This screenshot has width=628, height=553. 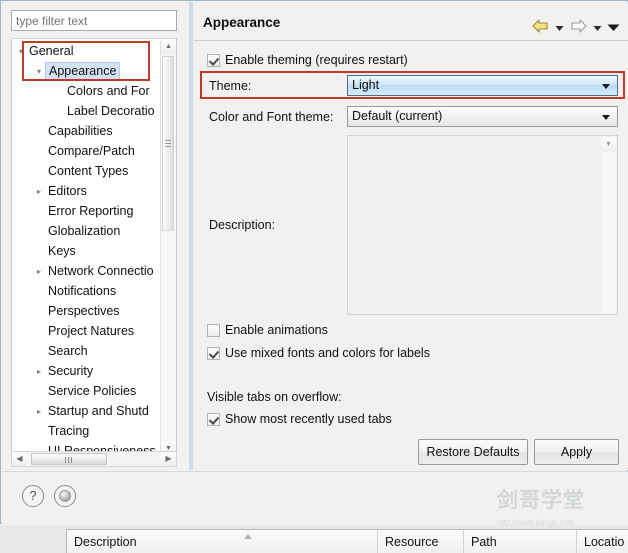 What do you see at coordinates (274, 397) in the screenshot?
I see `visible-tabs-label: Visible tabs on overflow:` at bounding box center [274, 397].